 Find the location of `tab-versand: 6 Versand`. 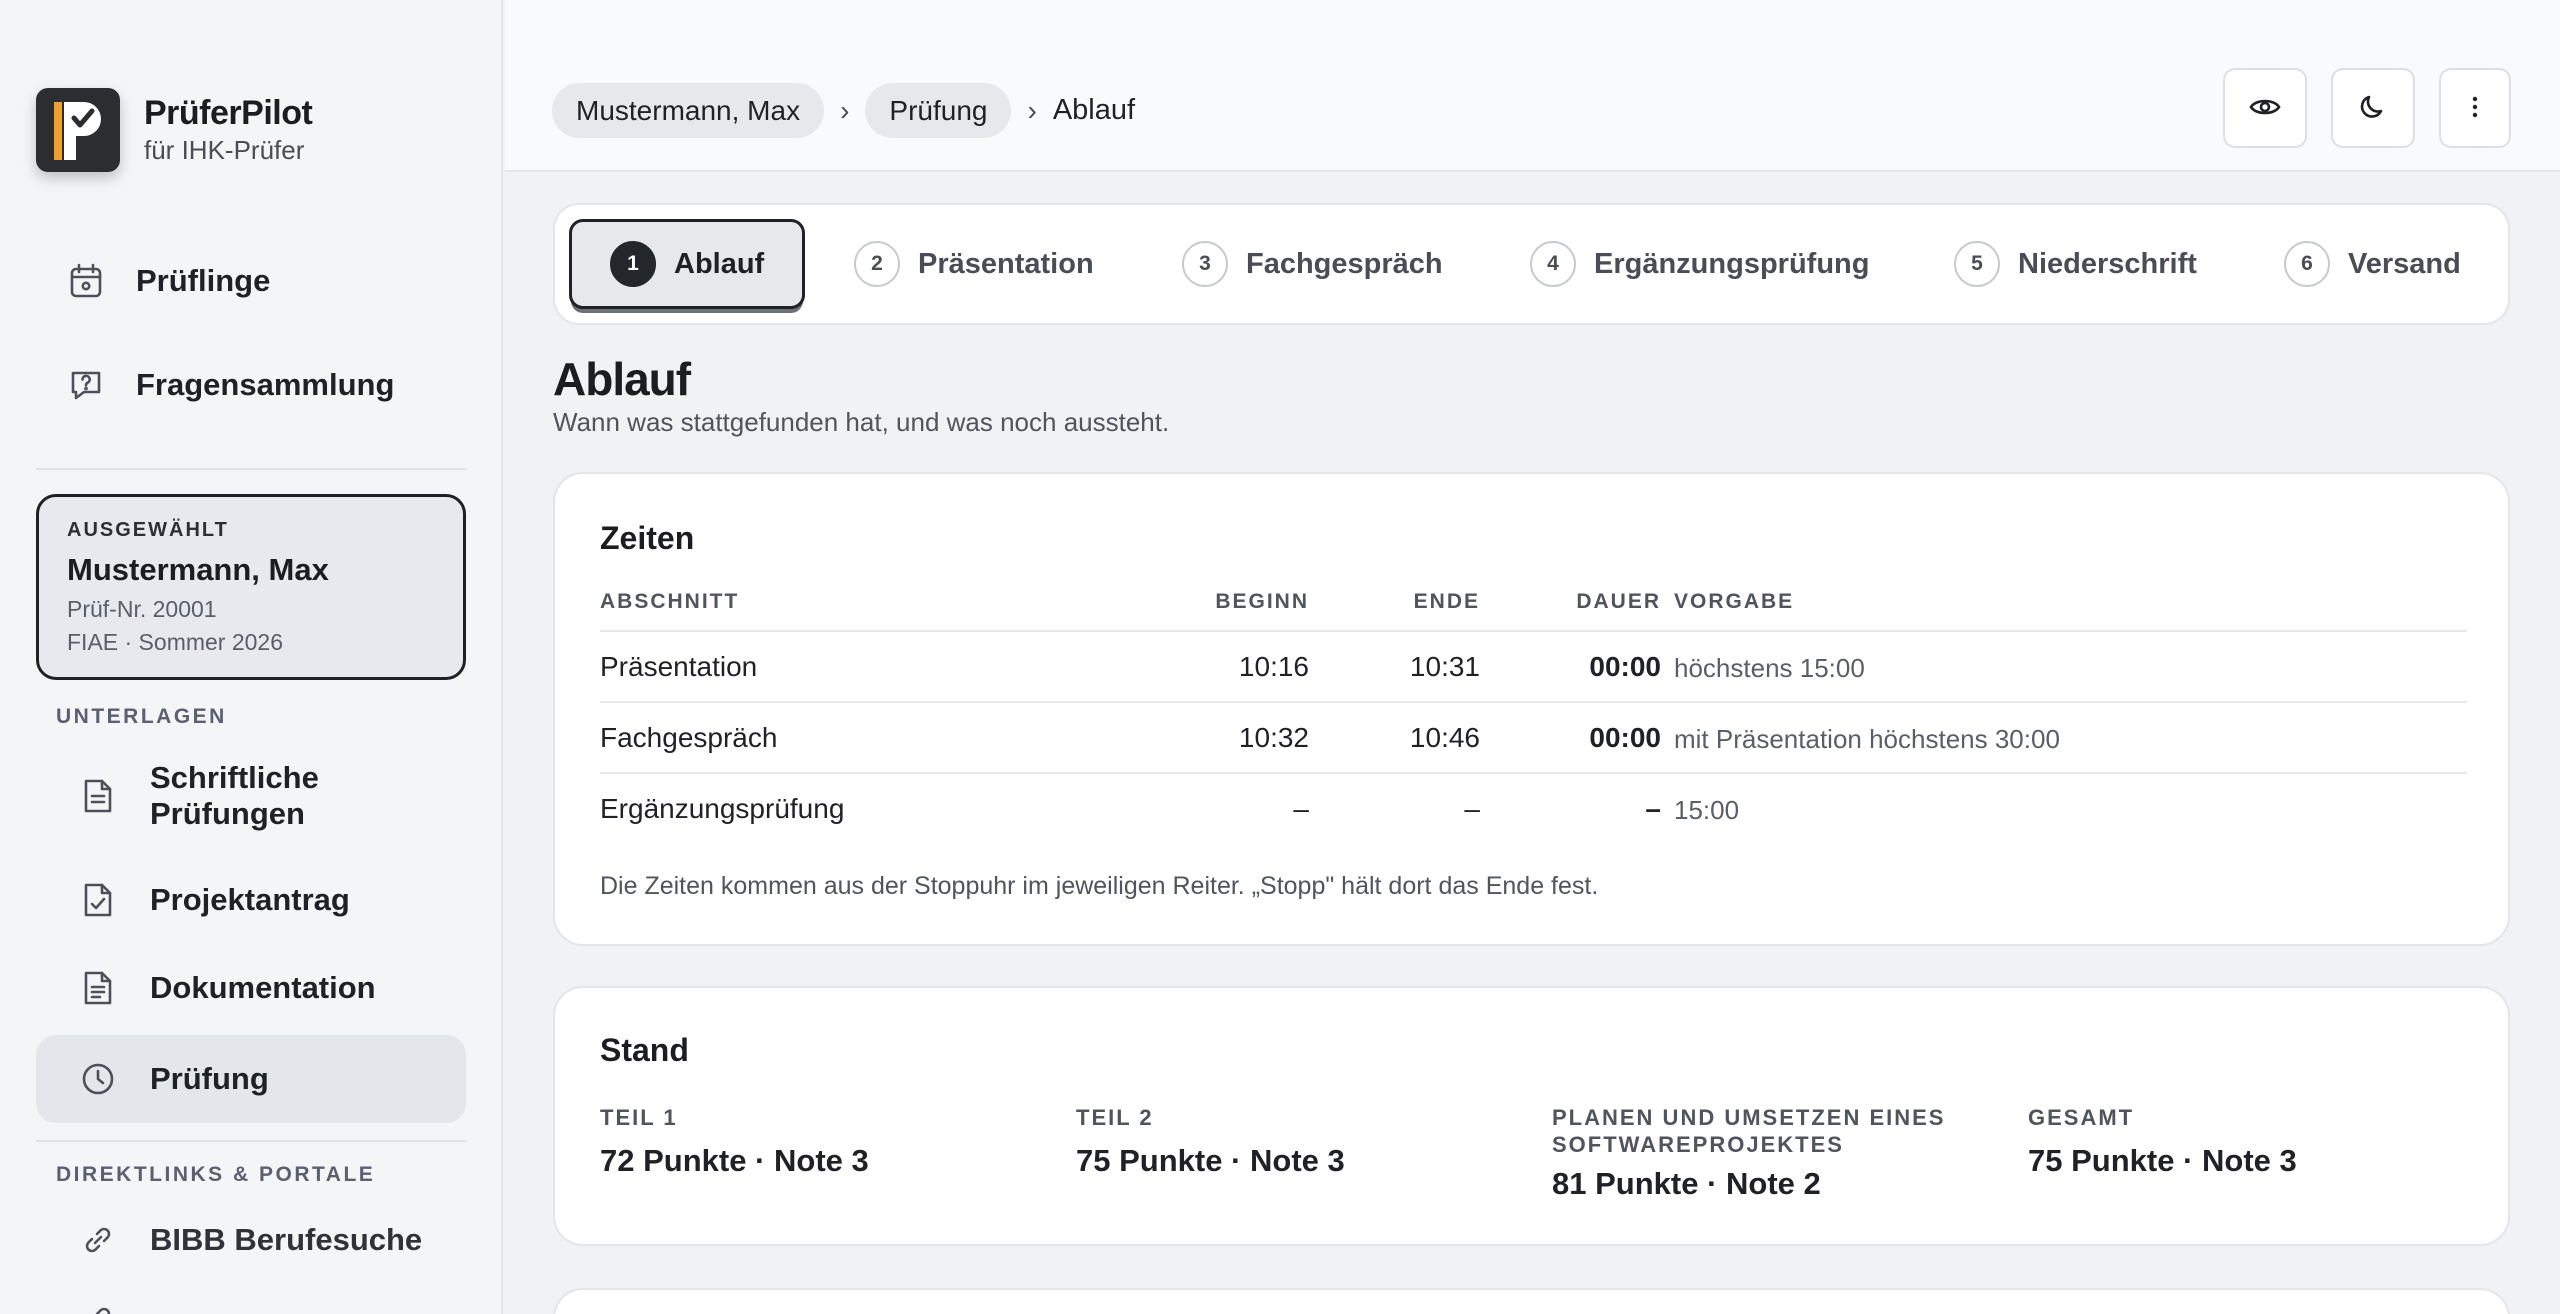

tab-versand: 6 Versand is located at coordinates (2372, 264).